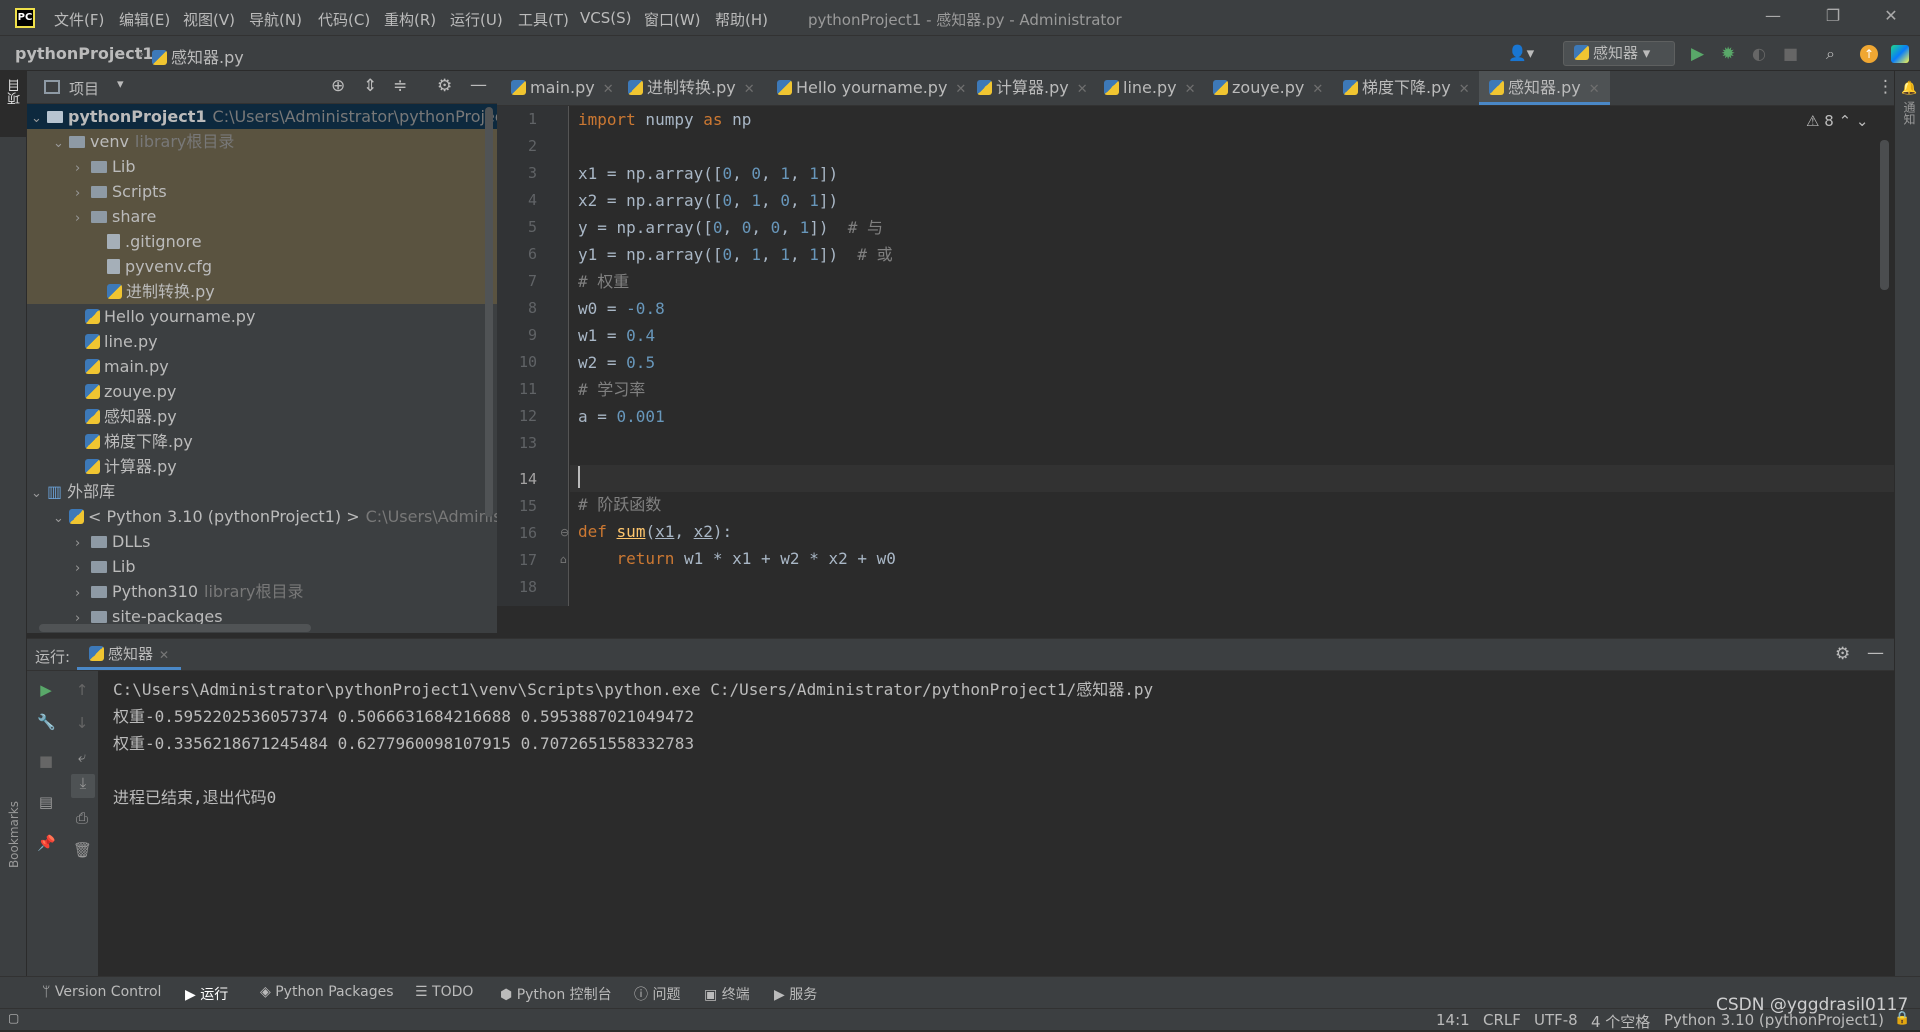  I want to click on tree-item: › DLLs, so click(262, 541).